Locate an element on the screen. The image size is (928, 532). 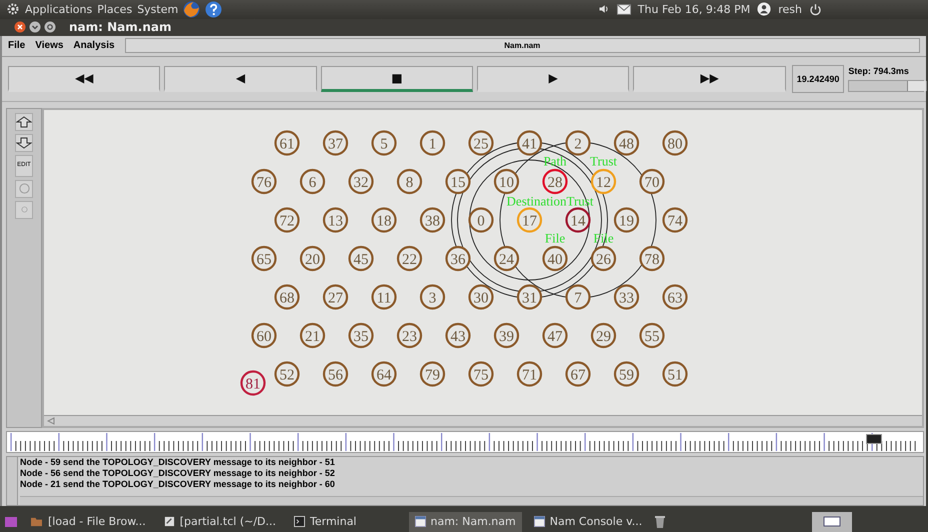
network-node: 31 is located at coordinates (529, 297).